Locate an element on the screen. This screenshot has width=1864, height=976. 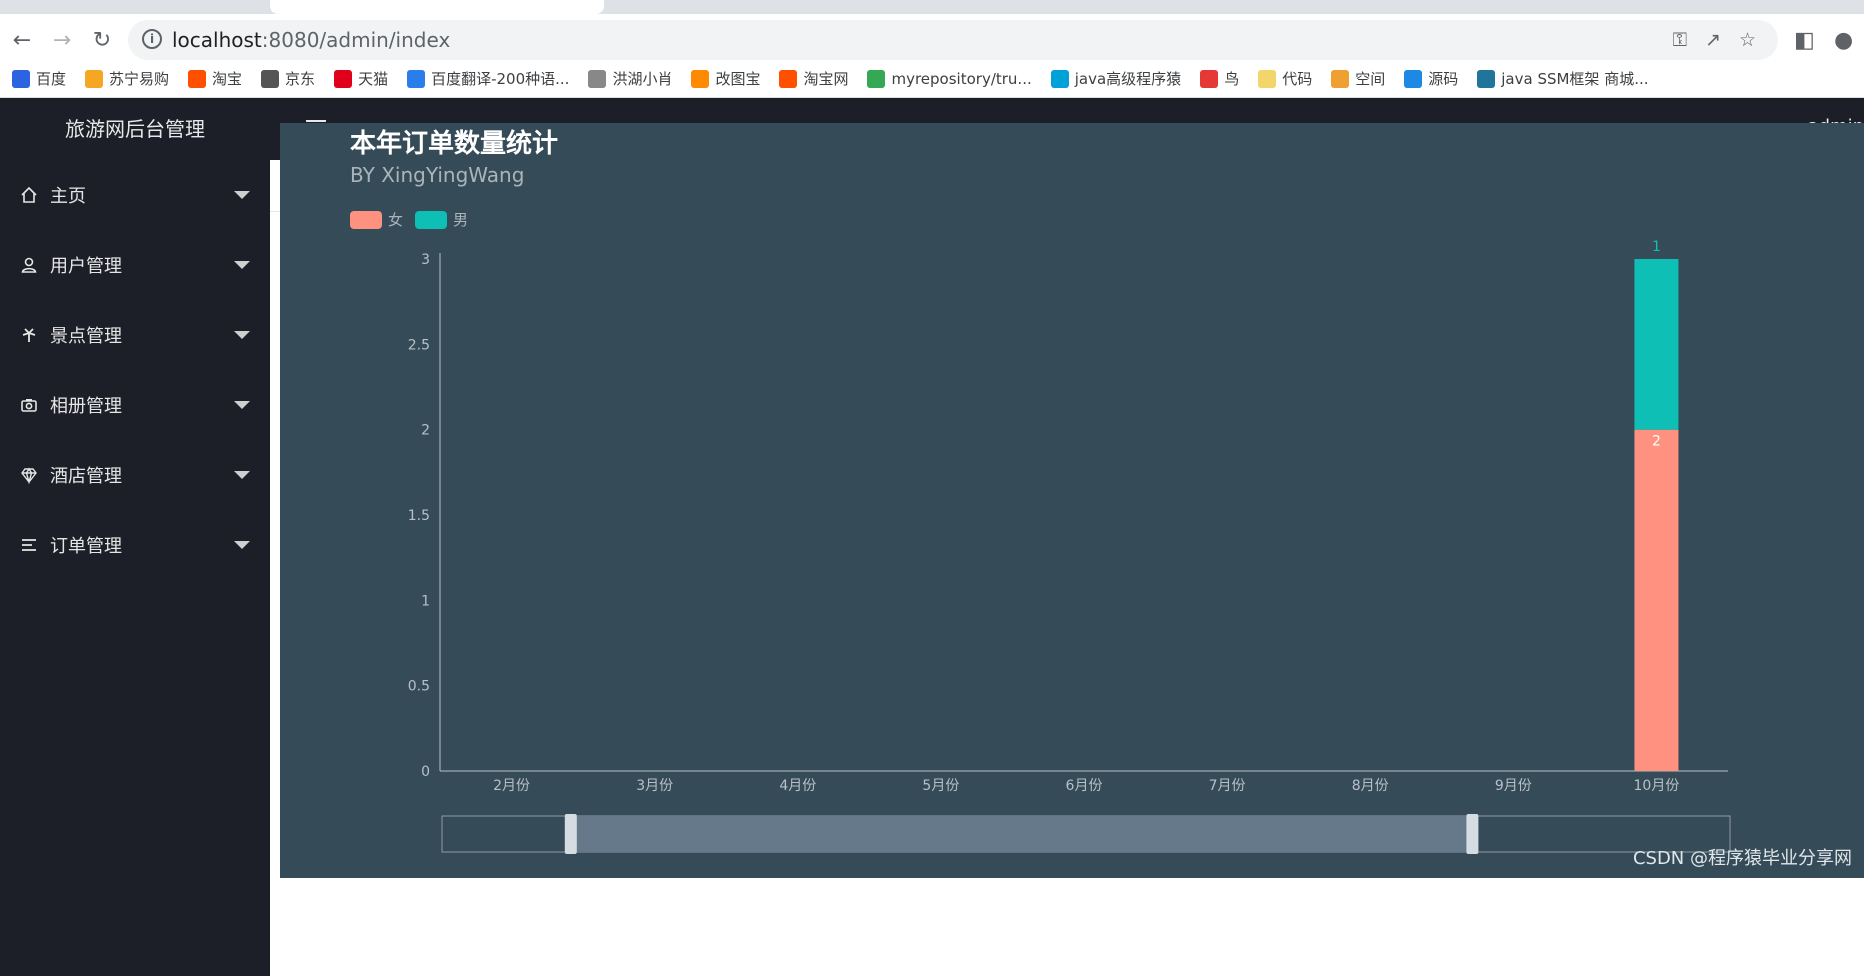
x-tick-label: 10月份 is located at coordinates (1657, 786).